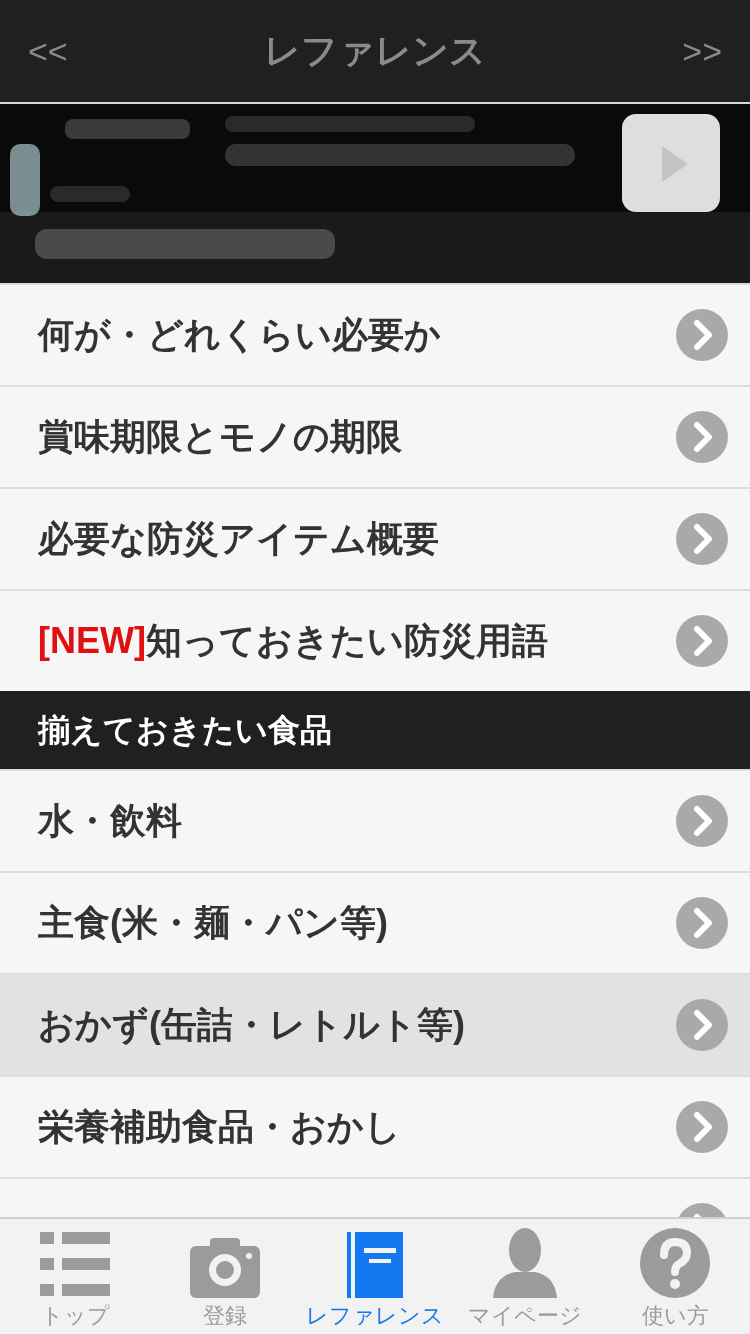 The width and height of the screenshot is (750, 1334). I want to click on item-label: 賞味期限とモノの期限, so click(220, 437).